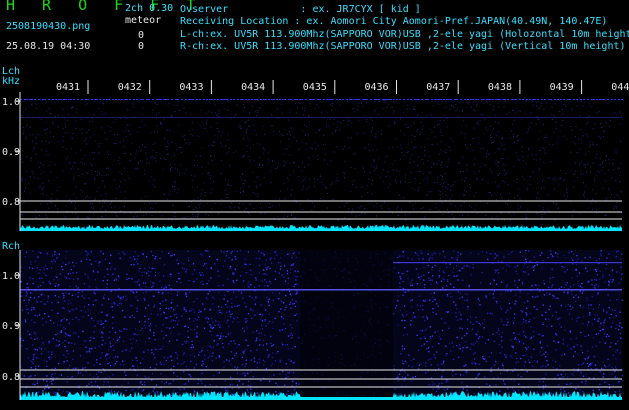 Image resolution: width=629 pixels, height=410 pixels. I want to click on lch-y-tick-label: 0.8, so click(11, 202).